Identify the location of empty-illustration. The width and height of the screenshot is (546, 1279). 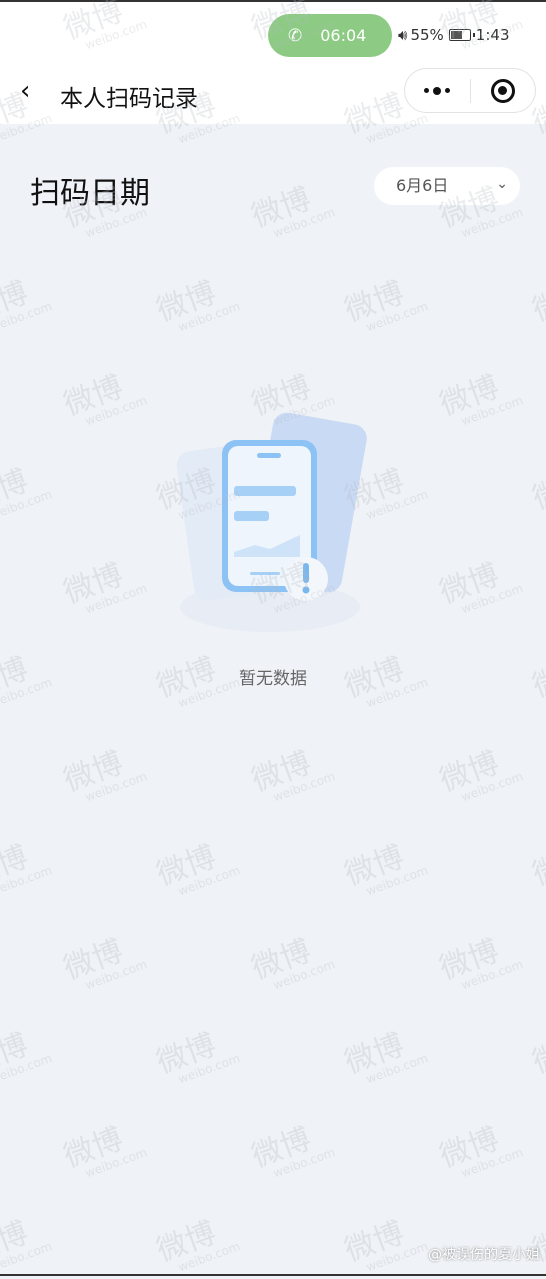
(271, 522).